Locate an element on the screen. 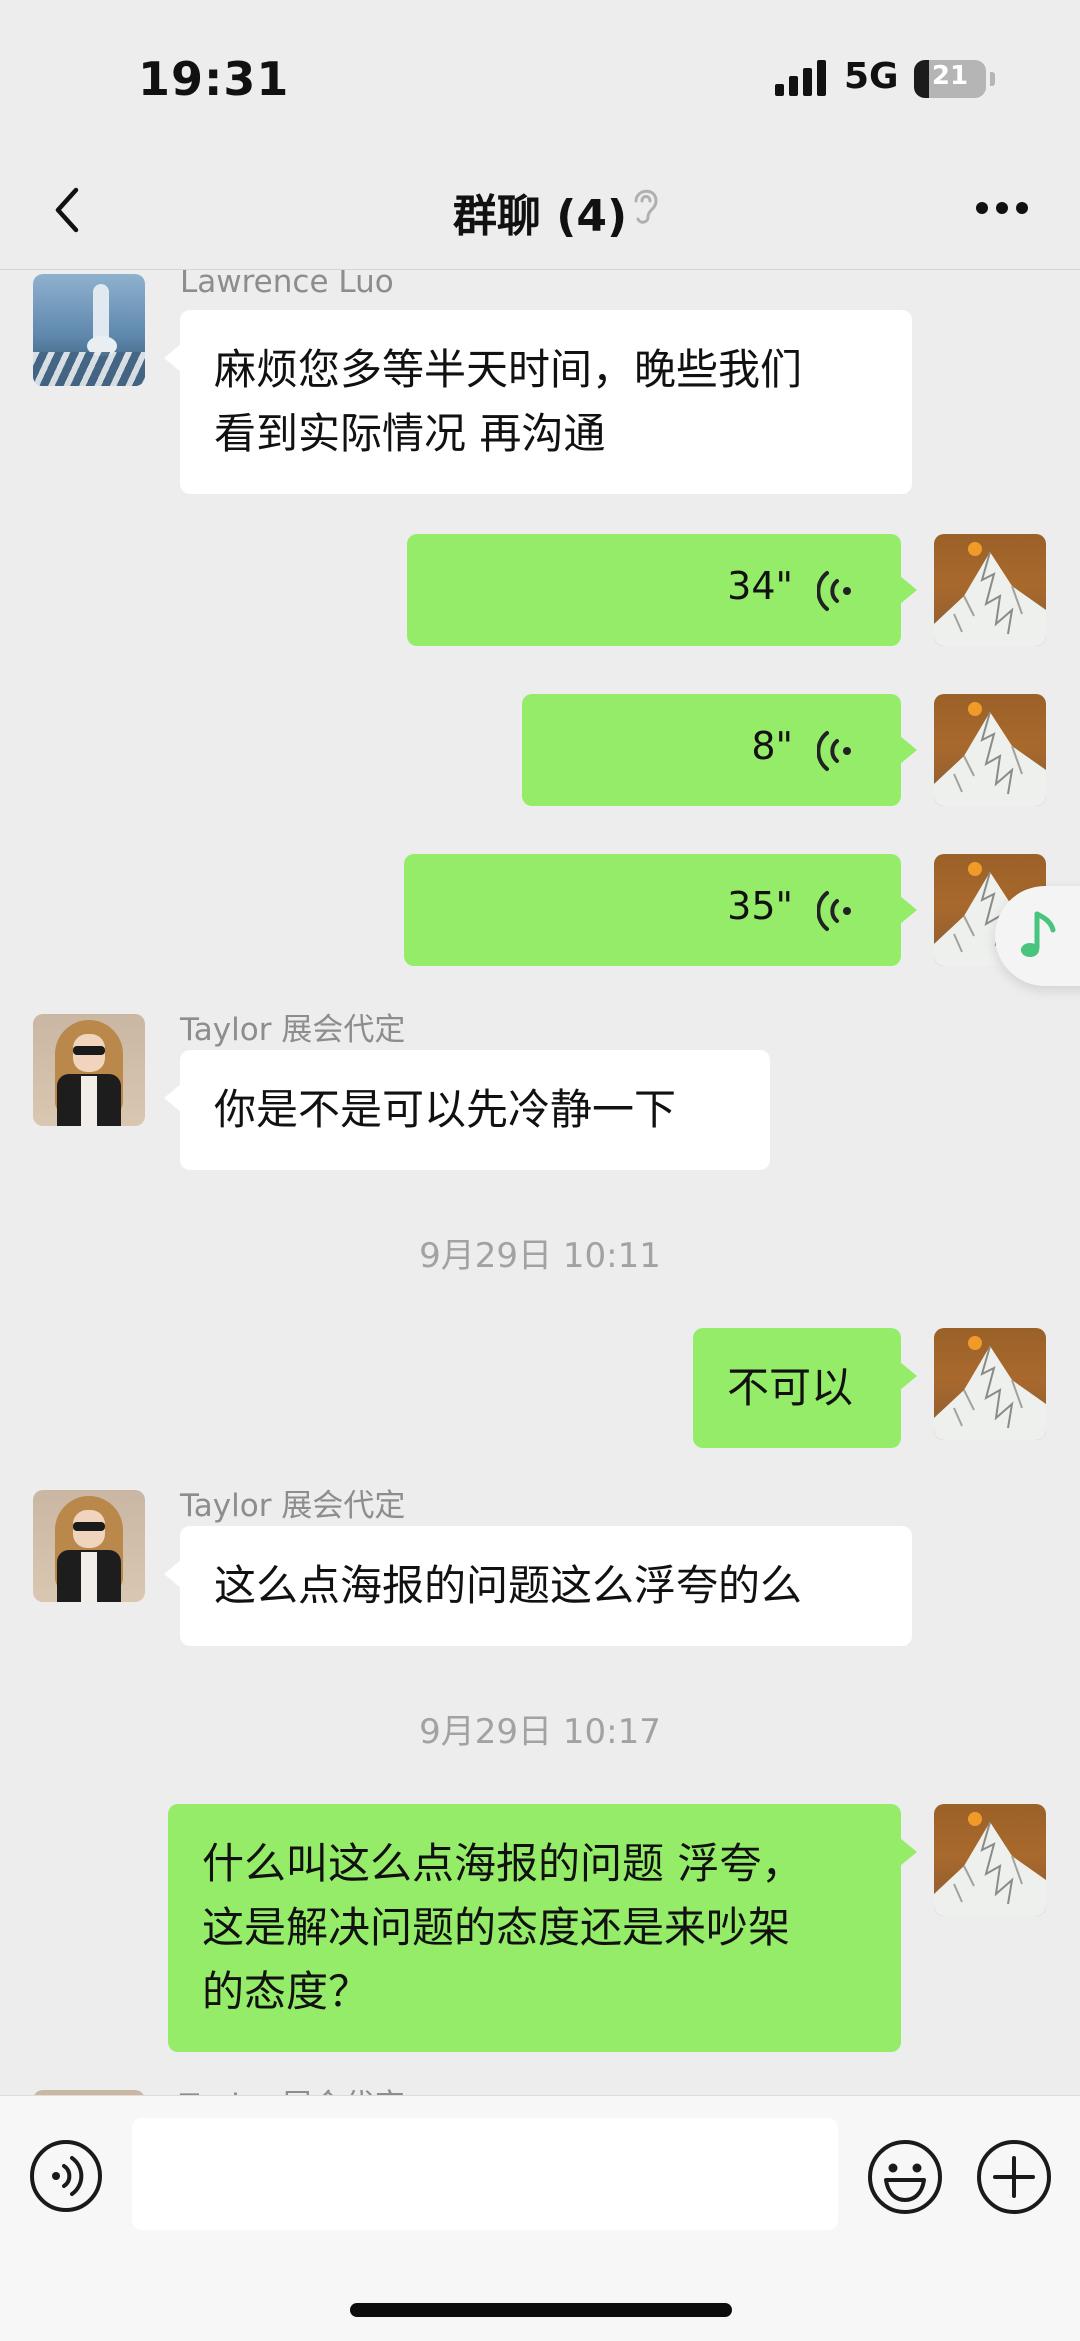 This screenshot has width=1080, height=2341. message-bubble: 什么叫这么点海报的问题 浮夸， 这是解决问题的态度还是来吵架 的态度？ is located at coordinates (542, 1928).